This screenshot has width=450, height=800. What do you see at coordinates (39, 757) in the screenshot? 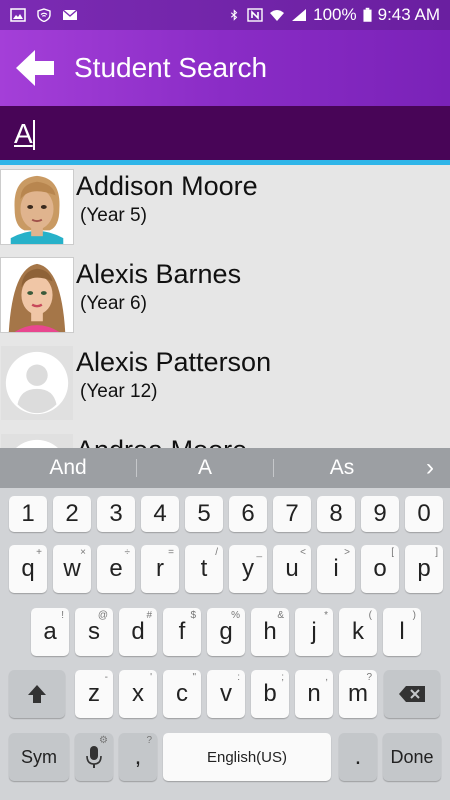
I see `sym-key: Sym` at bounding box center [39, 757].